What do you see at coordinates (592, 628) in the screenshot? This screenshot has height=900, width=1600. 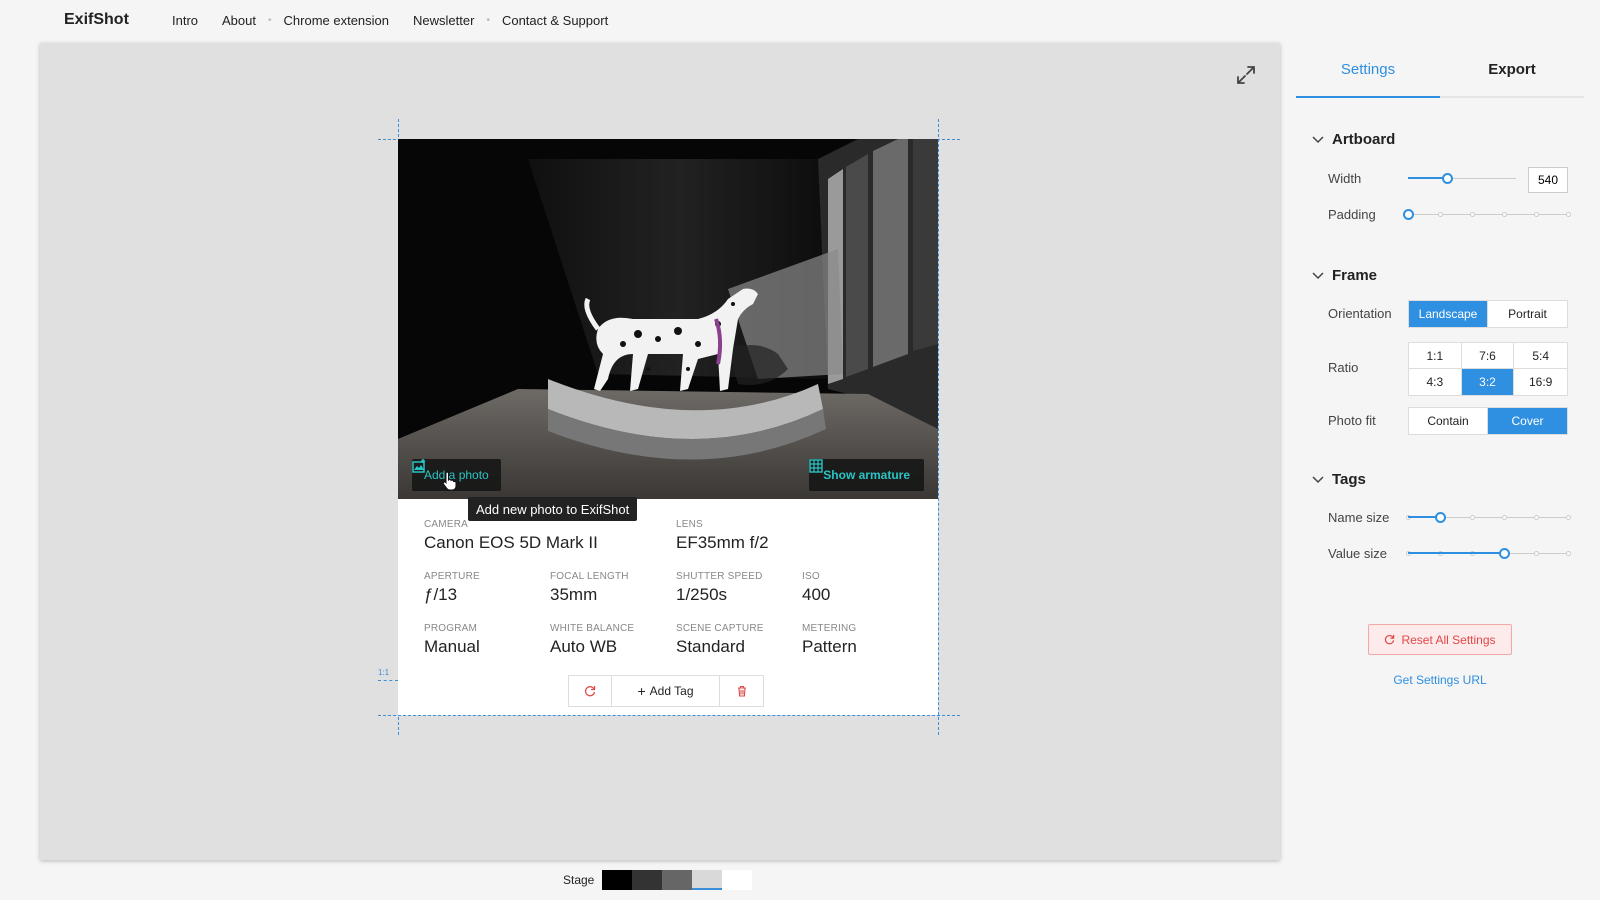 I see `exif-label: White Balance` at bounding box center [592, 628].